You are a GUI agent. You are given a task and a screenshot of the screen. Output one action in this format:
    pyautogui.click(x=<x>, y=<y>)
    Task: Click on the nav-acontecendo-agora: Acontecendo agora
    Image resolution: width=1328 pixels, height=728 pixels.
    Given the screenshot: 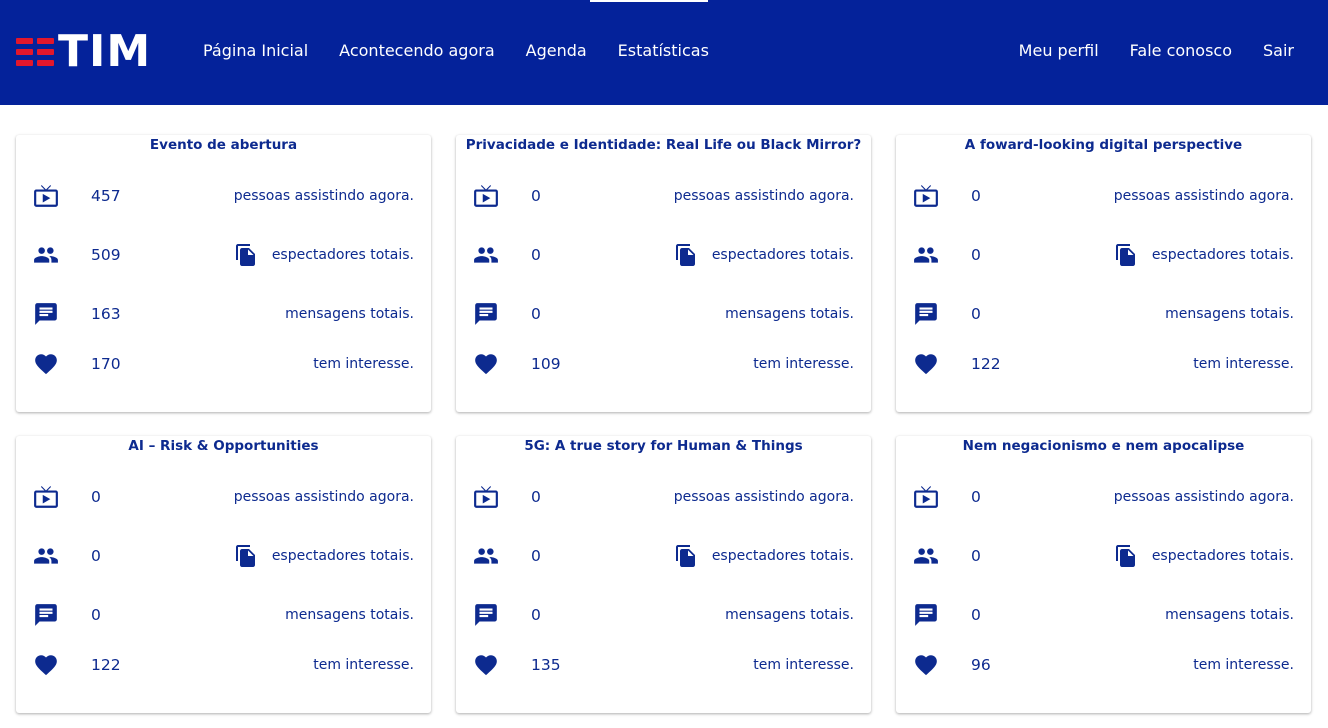 What is the action you would take?
    pyautogui.click(x=416, y=50)
    